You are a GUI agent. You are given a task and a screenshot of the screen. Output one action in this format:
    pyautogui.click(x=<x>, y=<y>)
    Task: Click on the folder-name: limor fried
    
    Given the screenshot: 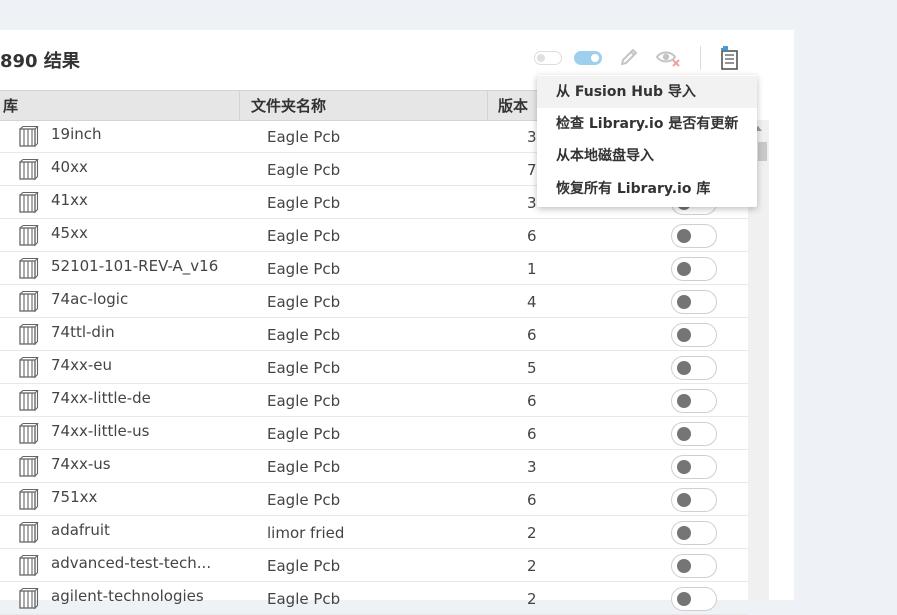 What is the action you would take?
    pyautogui.click(x=306, y=533)
    